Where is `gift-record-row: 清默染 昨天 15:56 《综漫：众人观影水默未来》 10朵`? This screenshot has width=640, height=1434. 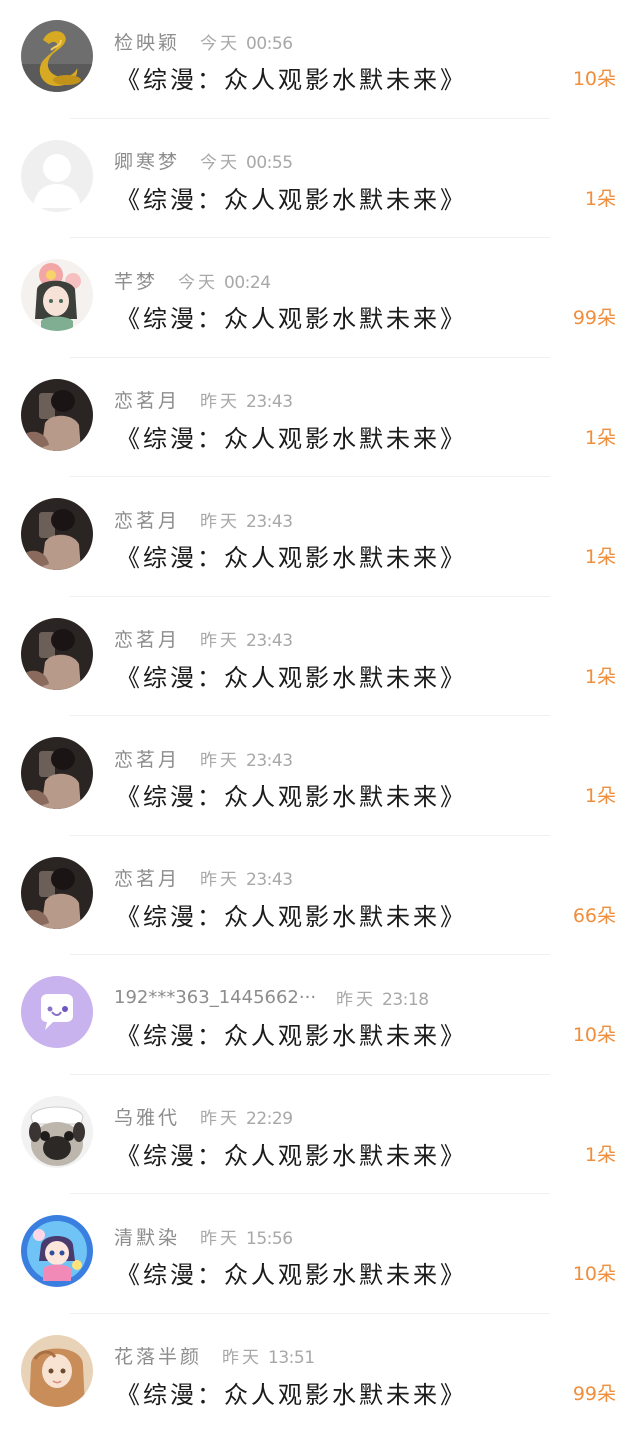 gift-record-row: 清默染 昨天 15:56 《综漫：众人观影水默未来》 10朵 is located at coordinates (320, 1255).